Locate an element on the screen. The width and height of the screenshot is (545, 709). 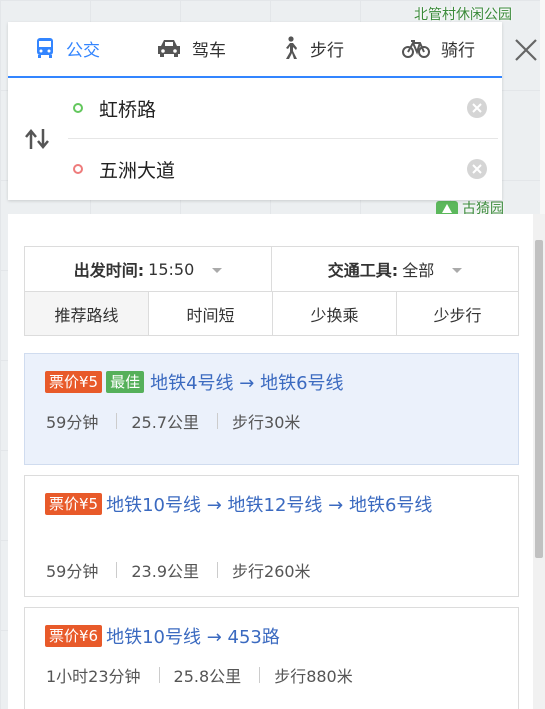
scrollbar-thumb is located at coordinates (539, 399).